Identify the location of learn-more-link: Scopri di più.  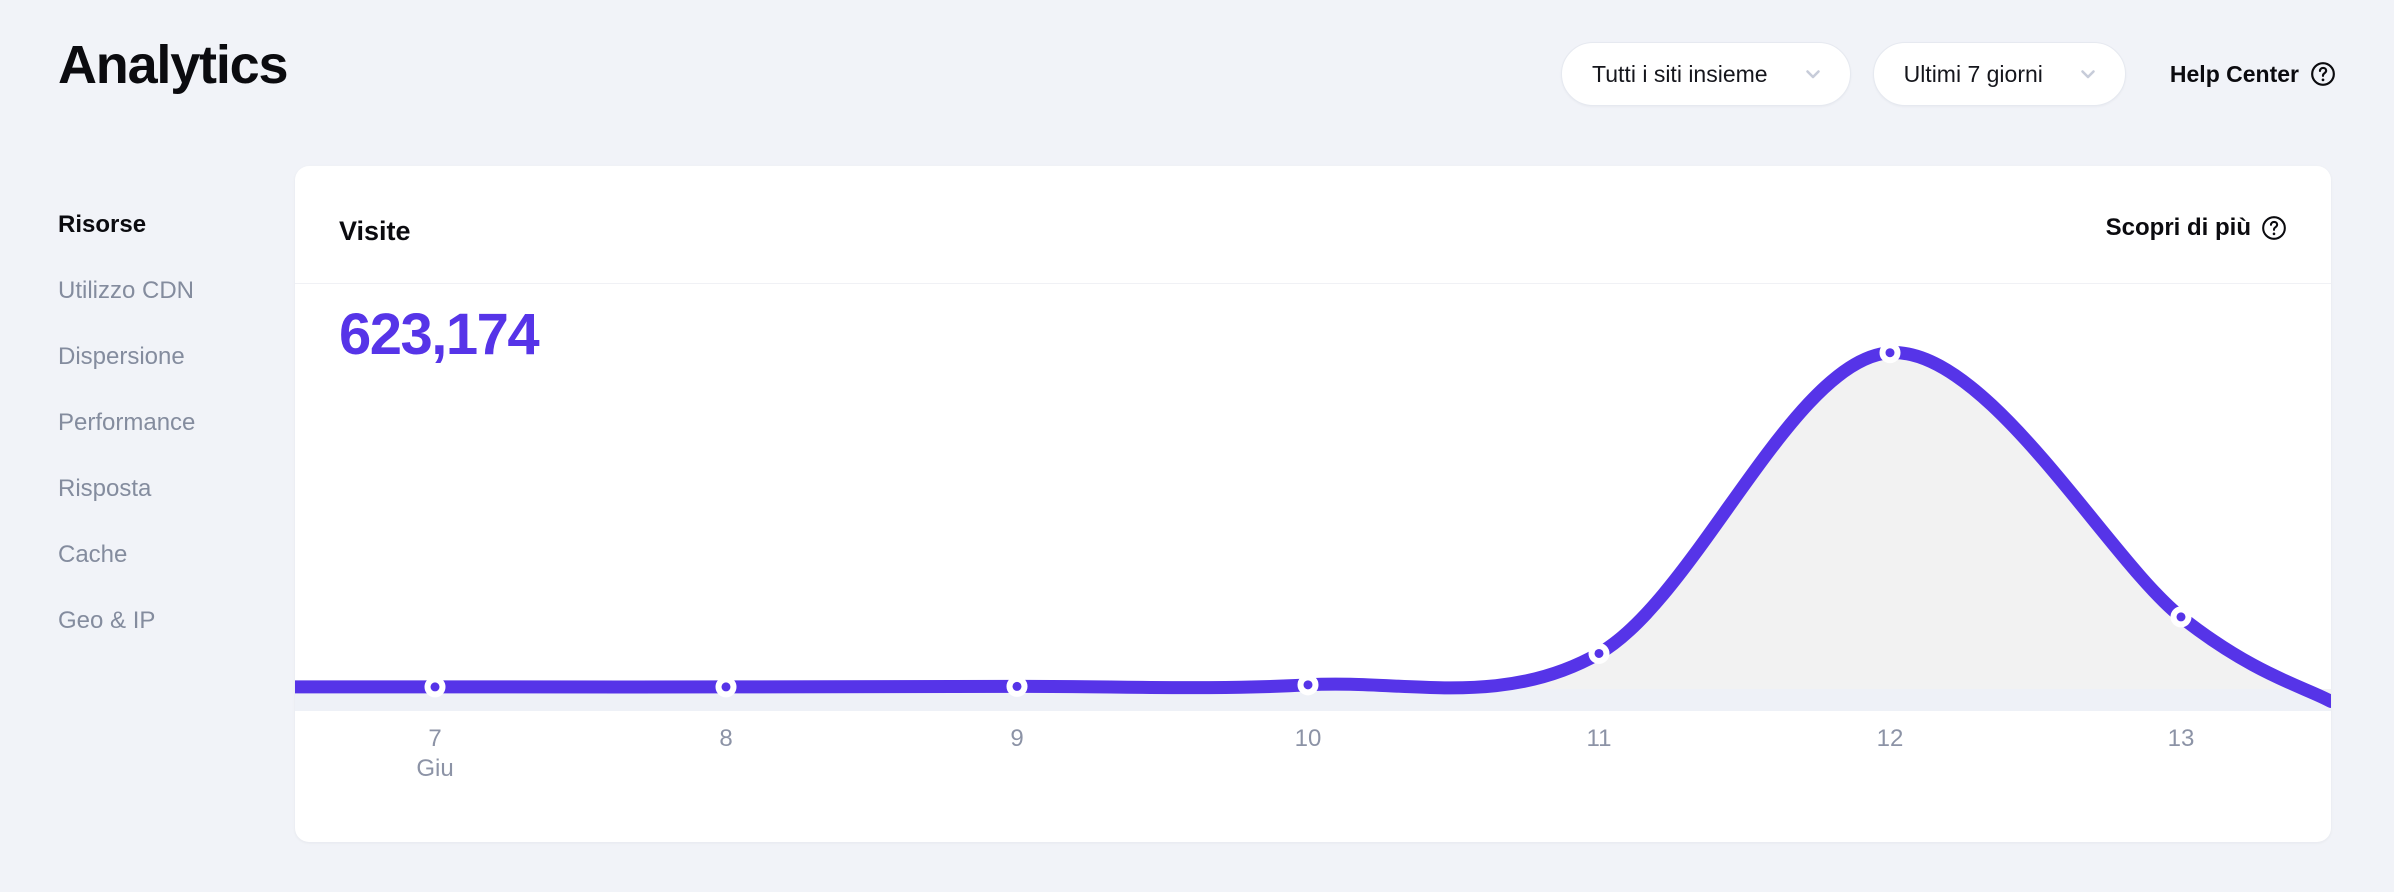
(2196, 228).